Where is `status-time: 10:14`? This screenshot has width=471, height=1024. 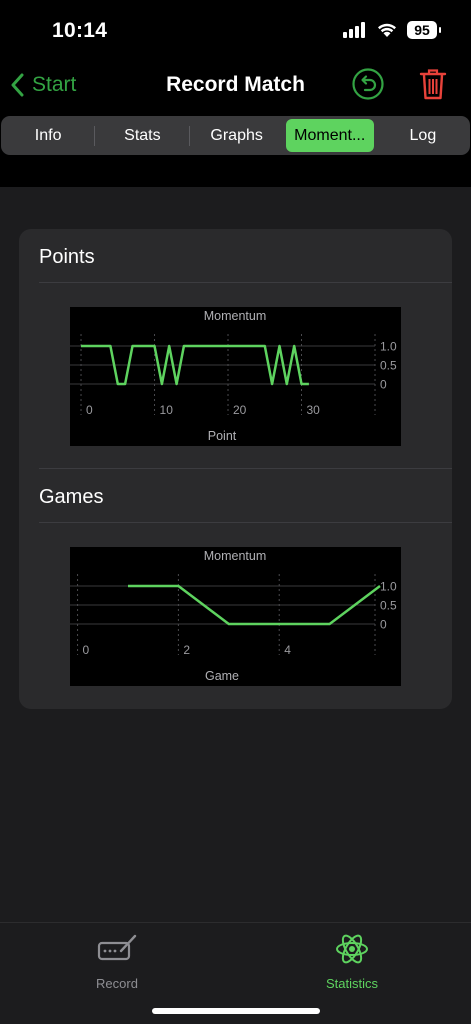
status-time: 10:14 is located at coordinates (80, 30).